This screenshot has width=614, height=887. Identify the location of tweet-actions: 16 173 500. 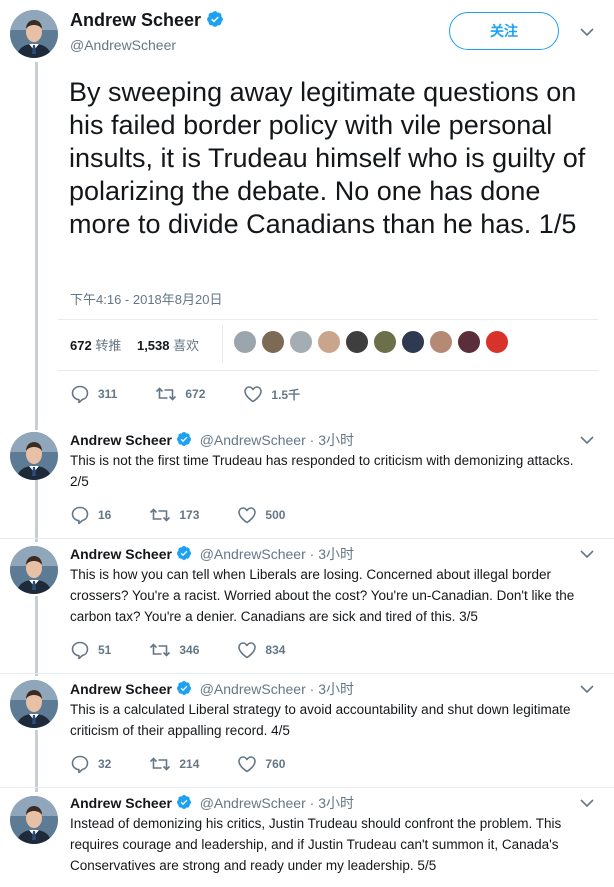
(196, 515).